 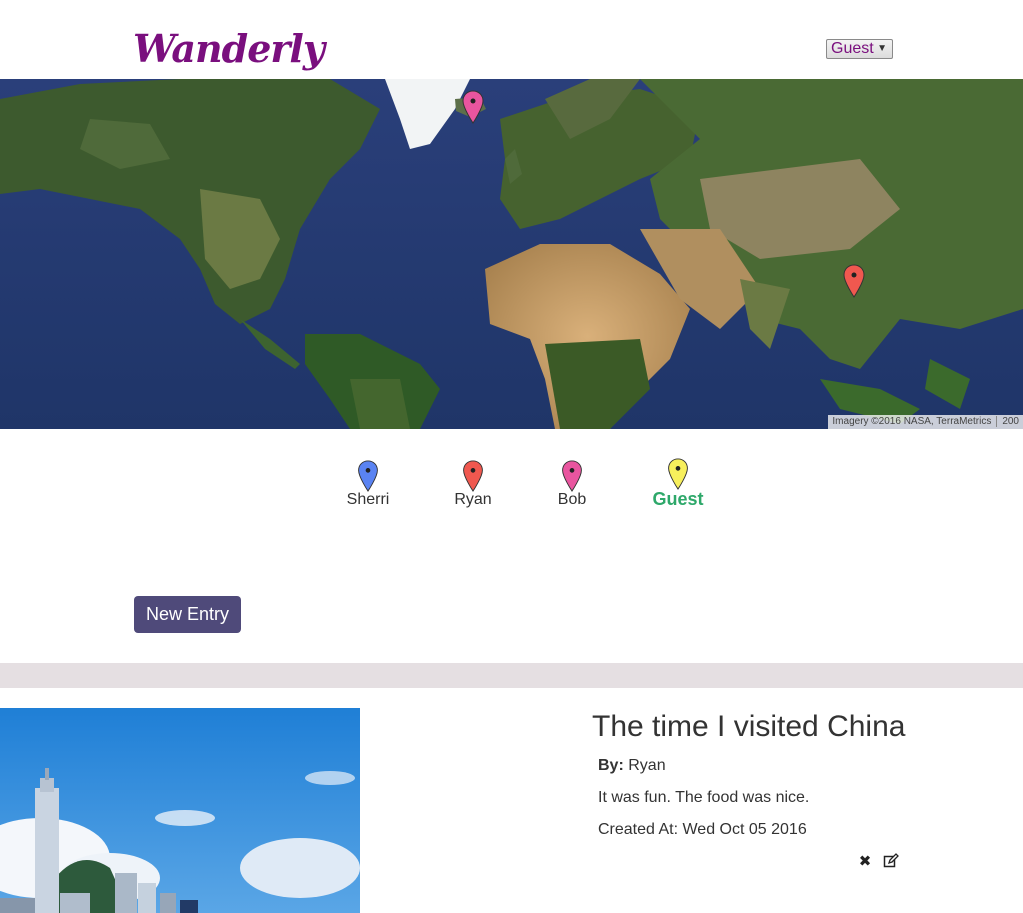 I want to click on user-legend: Sherri Ryan Bob Guest, so click(x=511, y=488).